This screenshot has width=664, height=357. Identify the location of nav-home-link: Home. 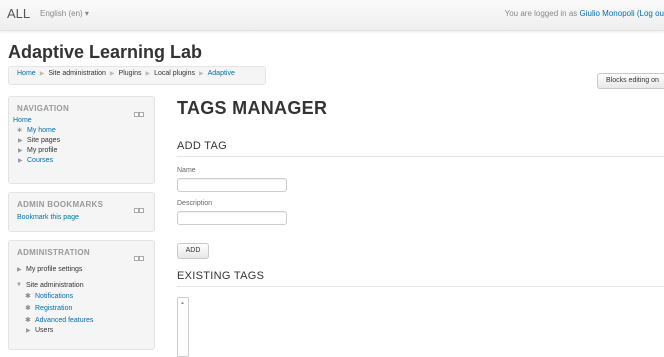
(22, 120).